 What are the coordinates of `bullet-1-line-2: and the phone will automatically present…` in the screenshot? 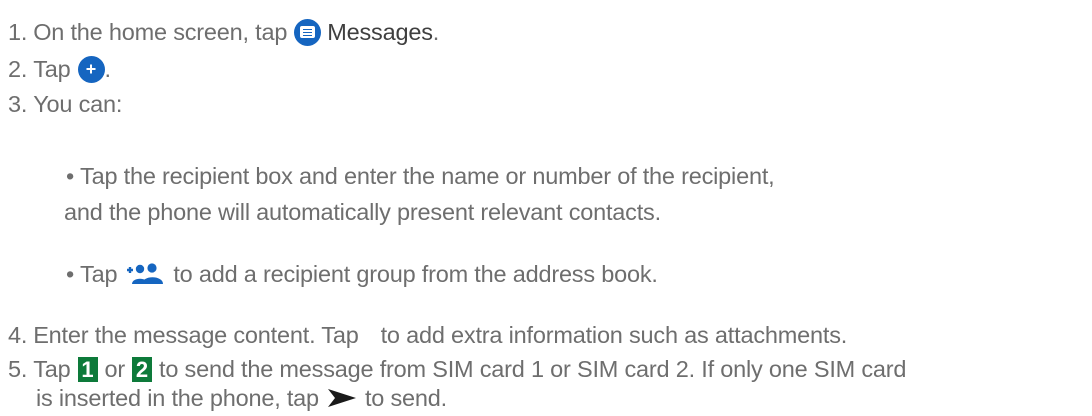 It's located at (362, 212).